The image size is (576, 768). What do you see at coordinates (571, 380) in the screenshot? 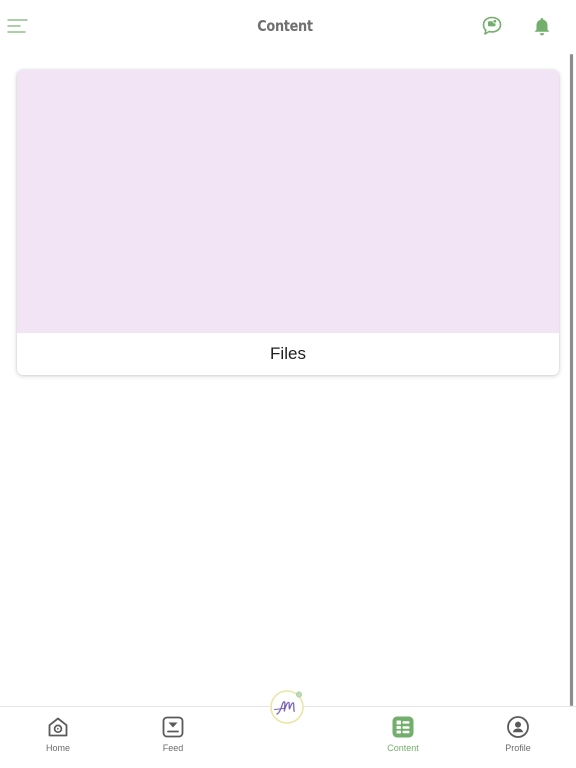
I see `scrollbar-thumb` at bounding box center [571, 380].